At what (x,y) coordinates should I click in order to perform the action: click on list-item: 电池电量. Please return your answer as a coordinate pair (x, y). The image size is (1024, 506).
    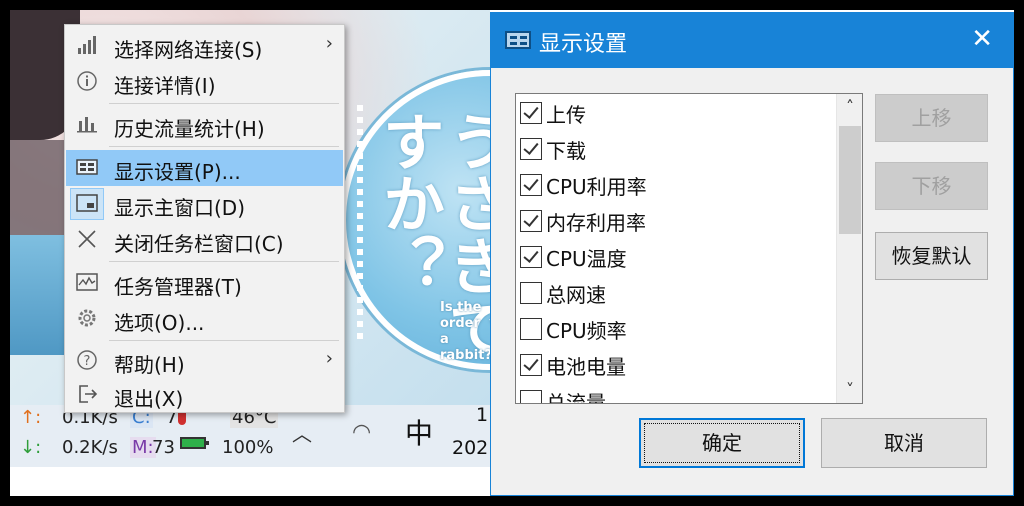
    Looking at the image, I should click on (675, 365).